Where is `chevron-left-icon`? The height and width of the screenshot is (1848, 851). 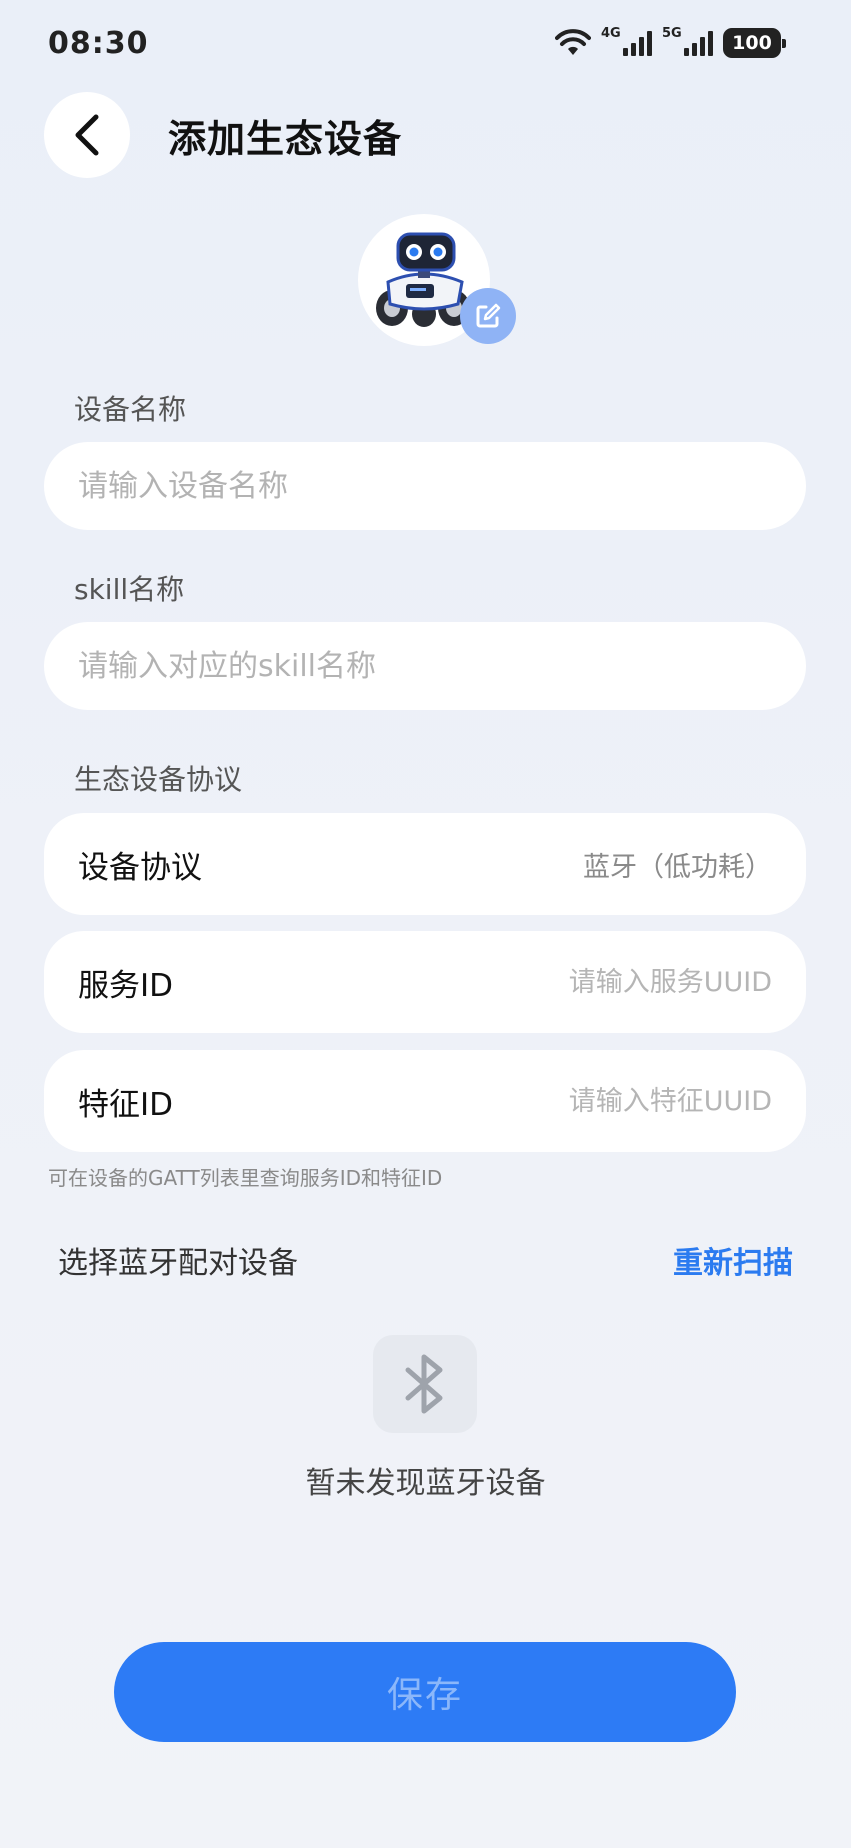
chevron-left-icon is located at coordinates (87, 135).